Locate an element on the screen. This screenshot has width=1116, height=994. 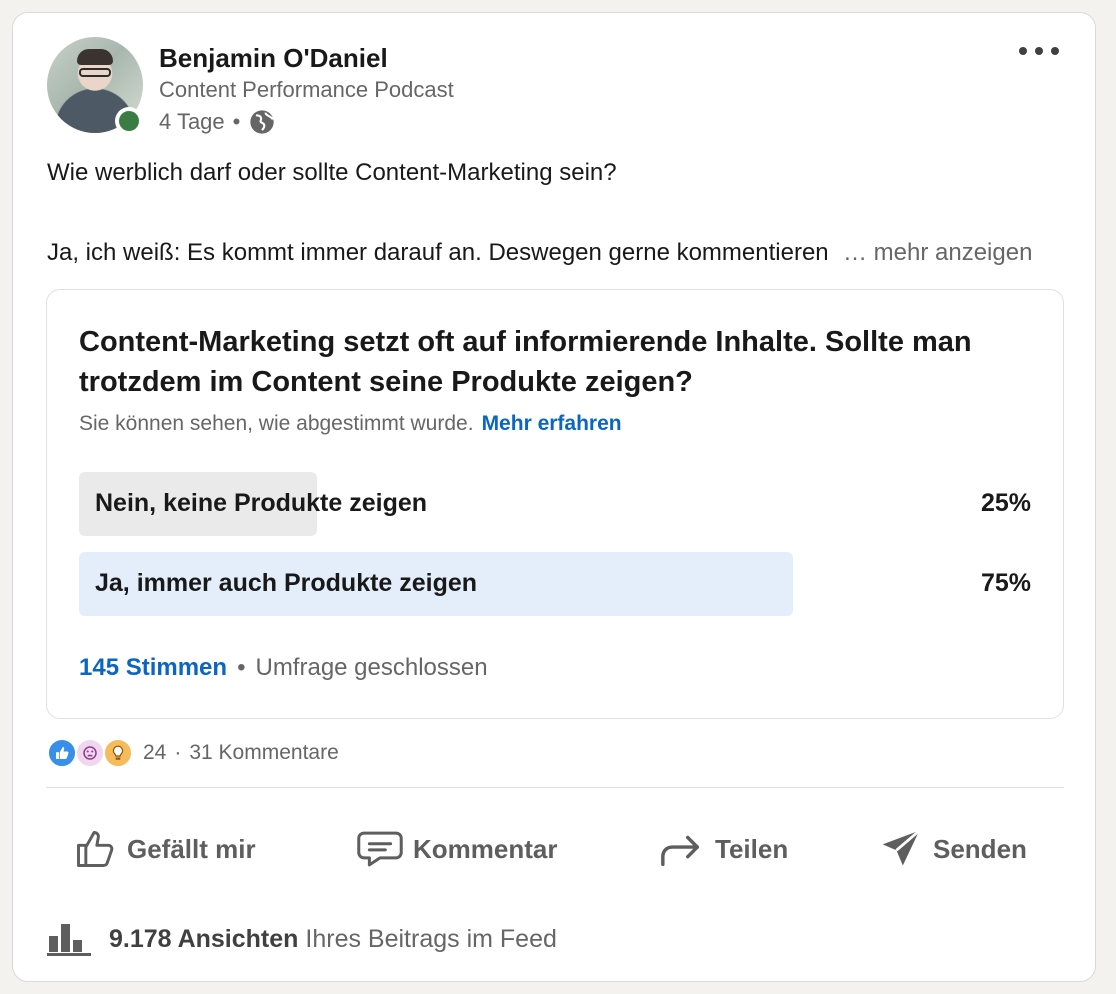
see-more-link: … mehr anzeigen is located at coordinates (937, 253).